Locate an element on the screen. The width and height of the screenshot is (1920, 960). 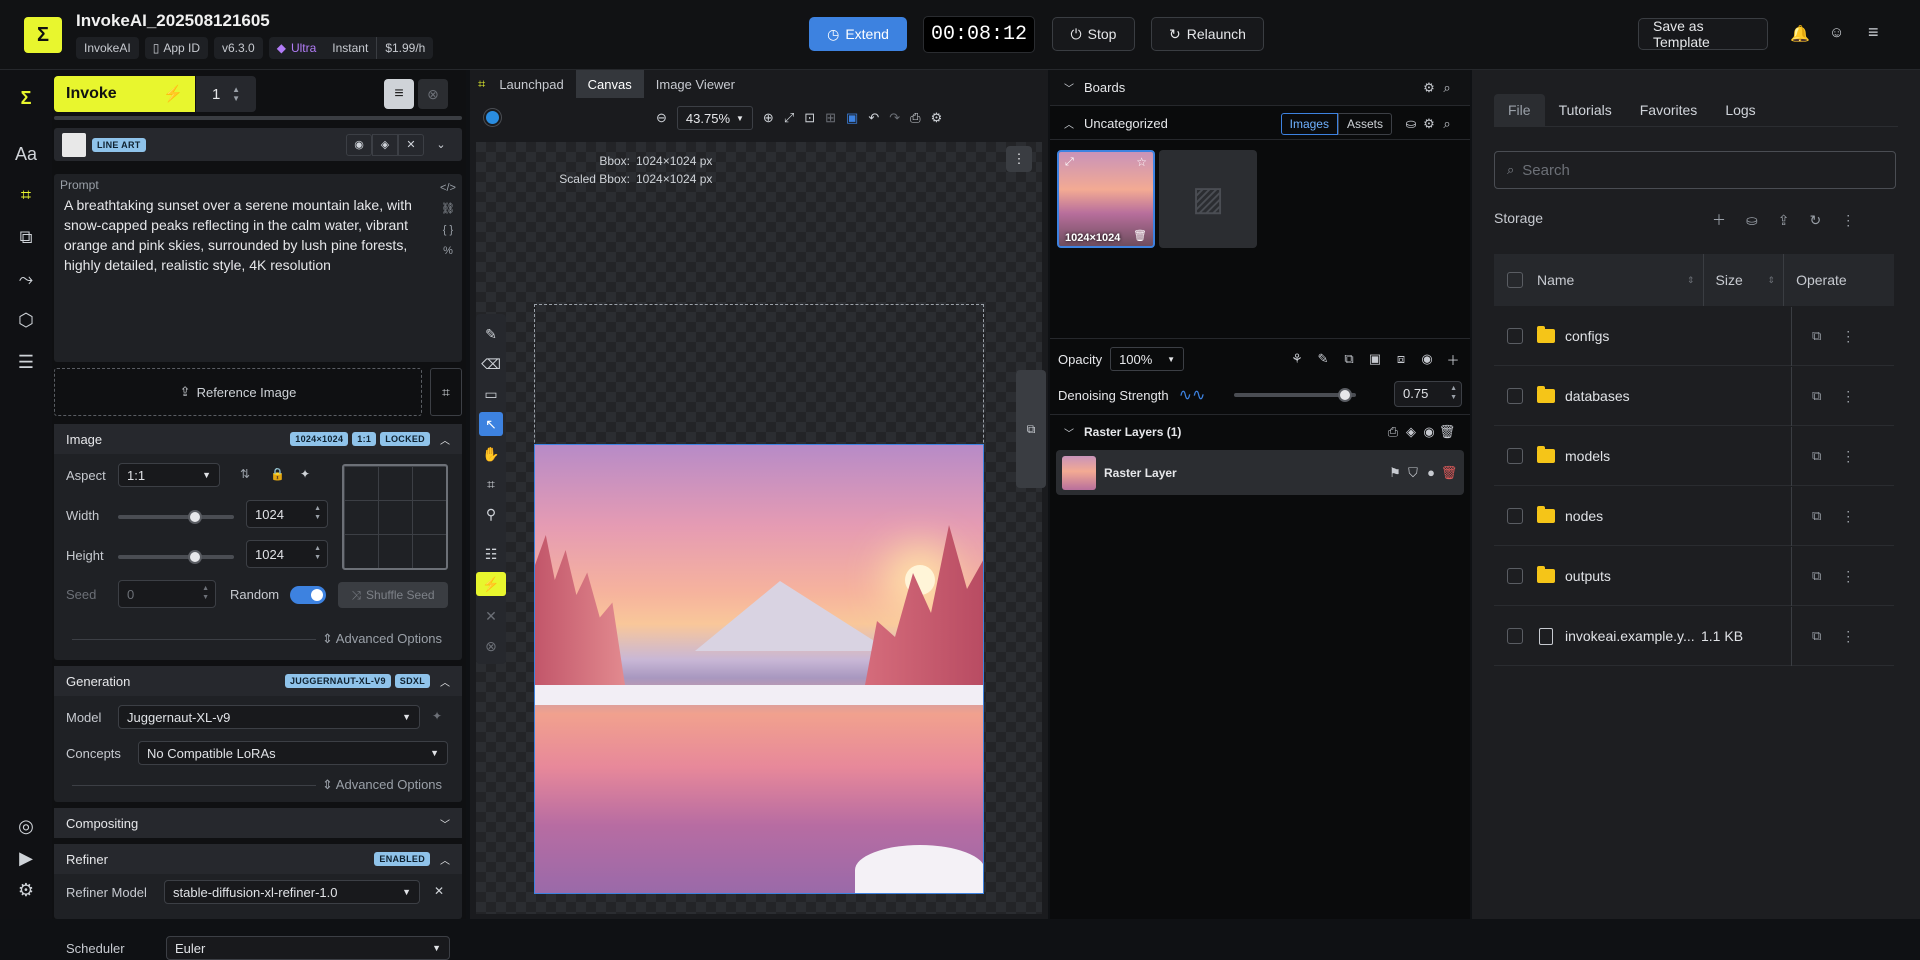
tab-tutorials: Tutorials is located at coordinates (1585, 110).